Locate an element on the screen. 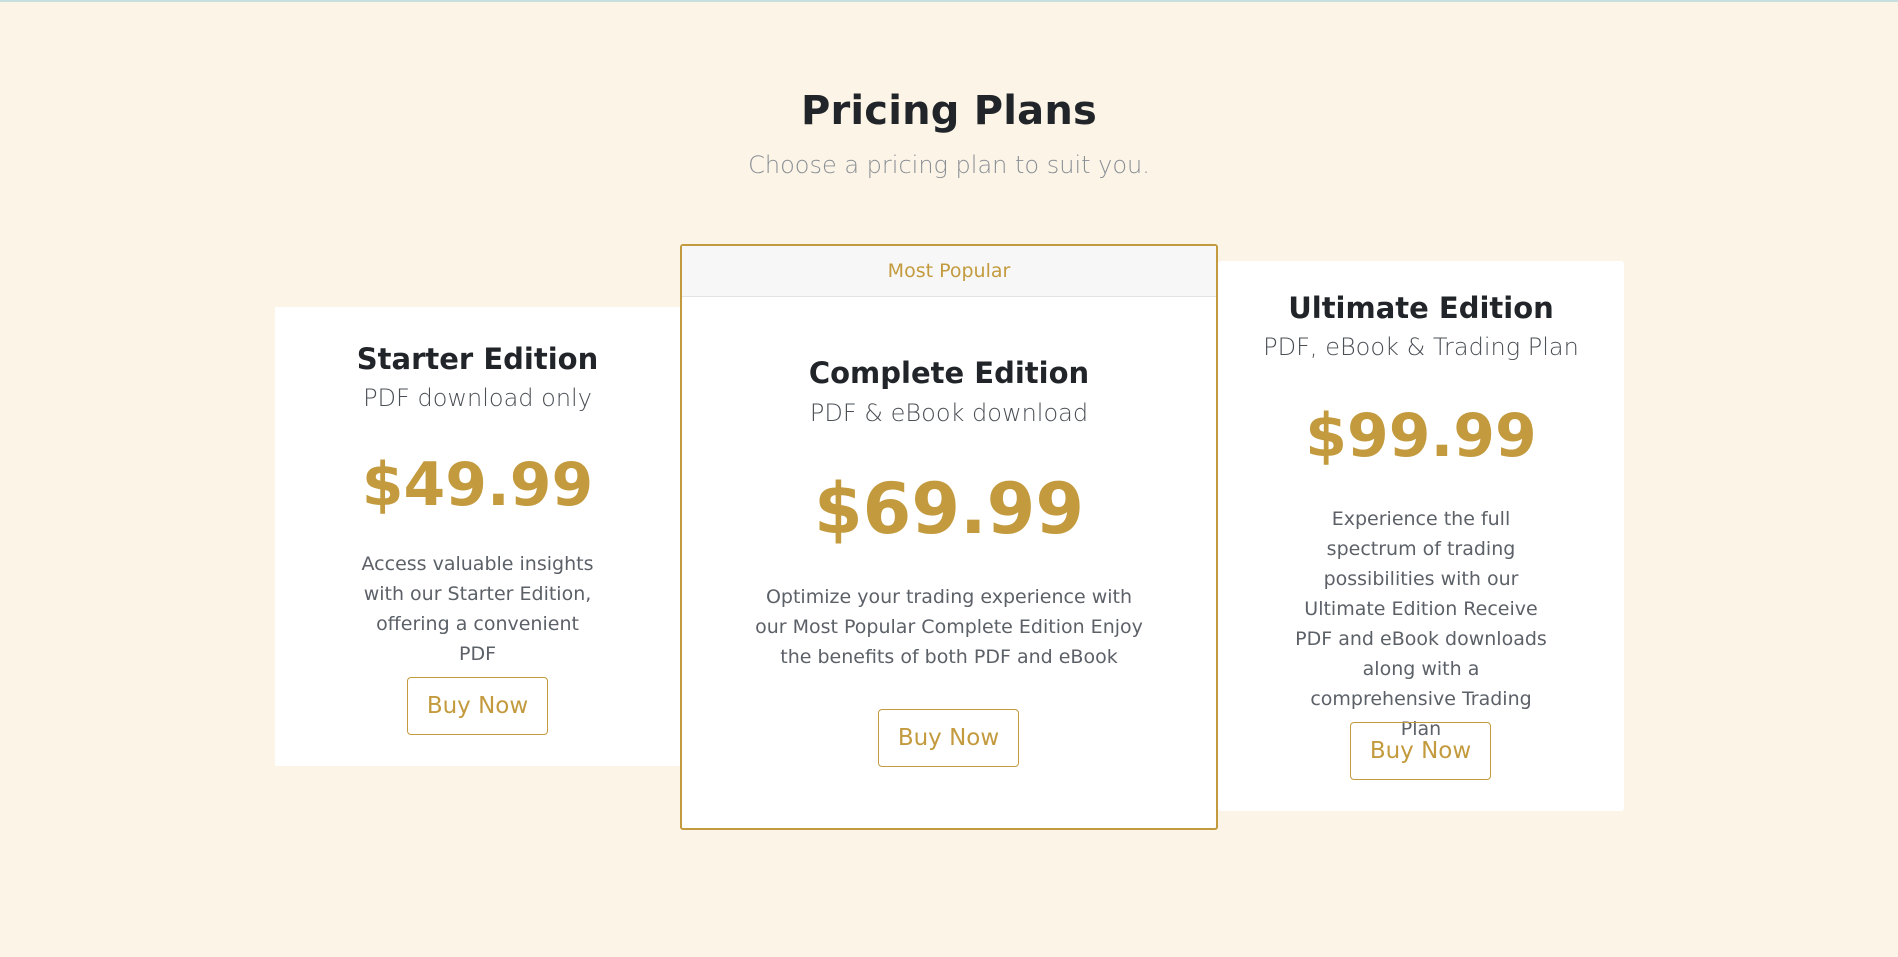 The width and height of the screenshot is (1898, 957). plan-subtitle: PDF, eBook & Trading Plan is located at coordinates (1421, 347).